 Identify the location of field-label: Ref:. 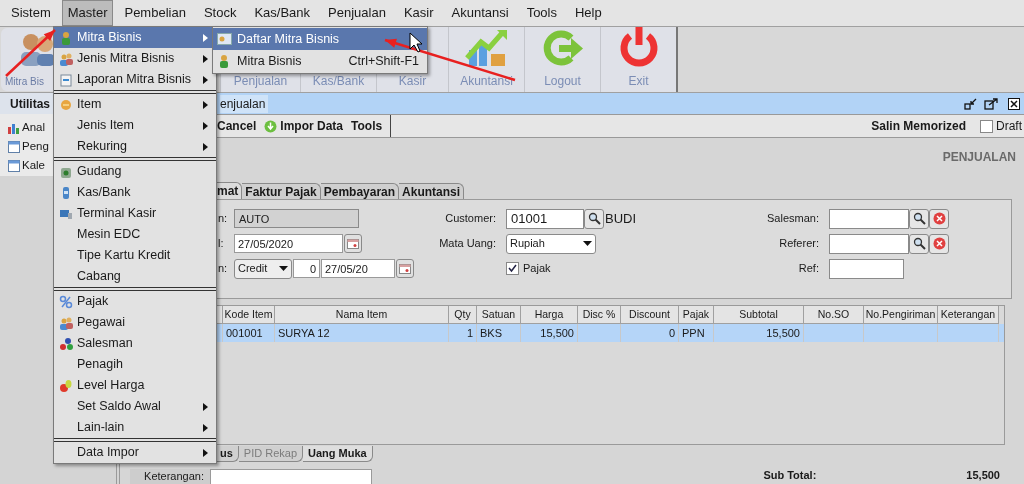
(808, 269).